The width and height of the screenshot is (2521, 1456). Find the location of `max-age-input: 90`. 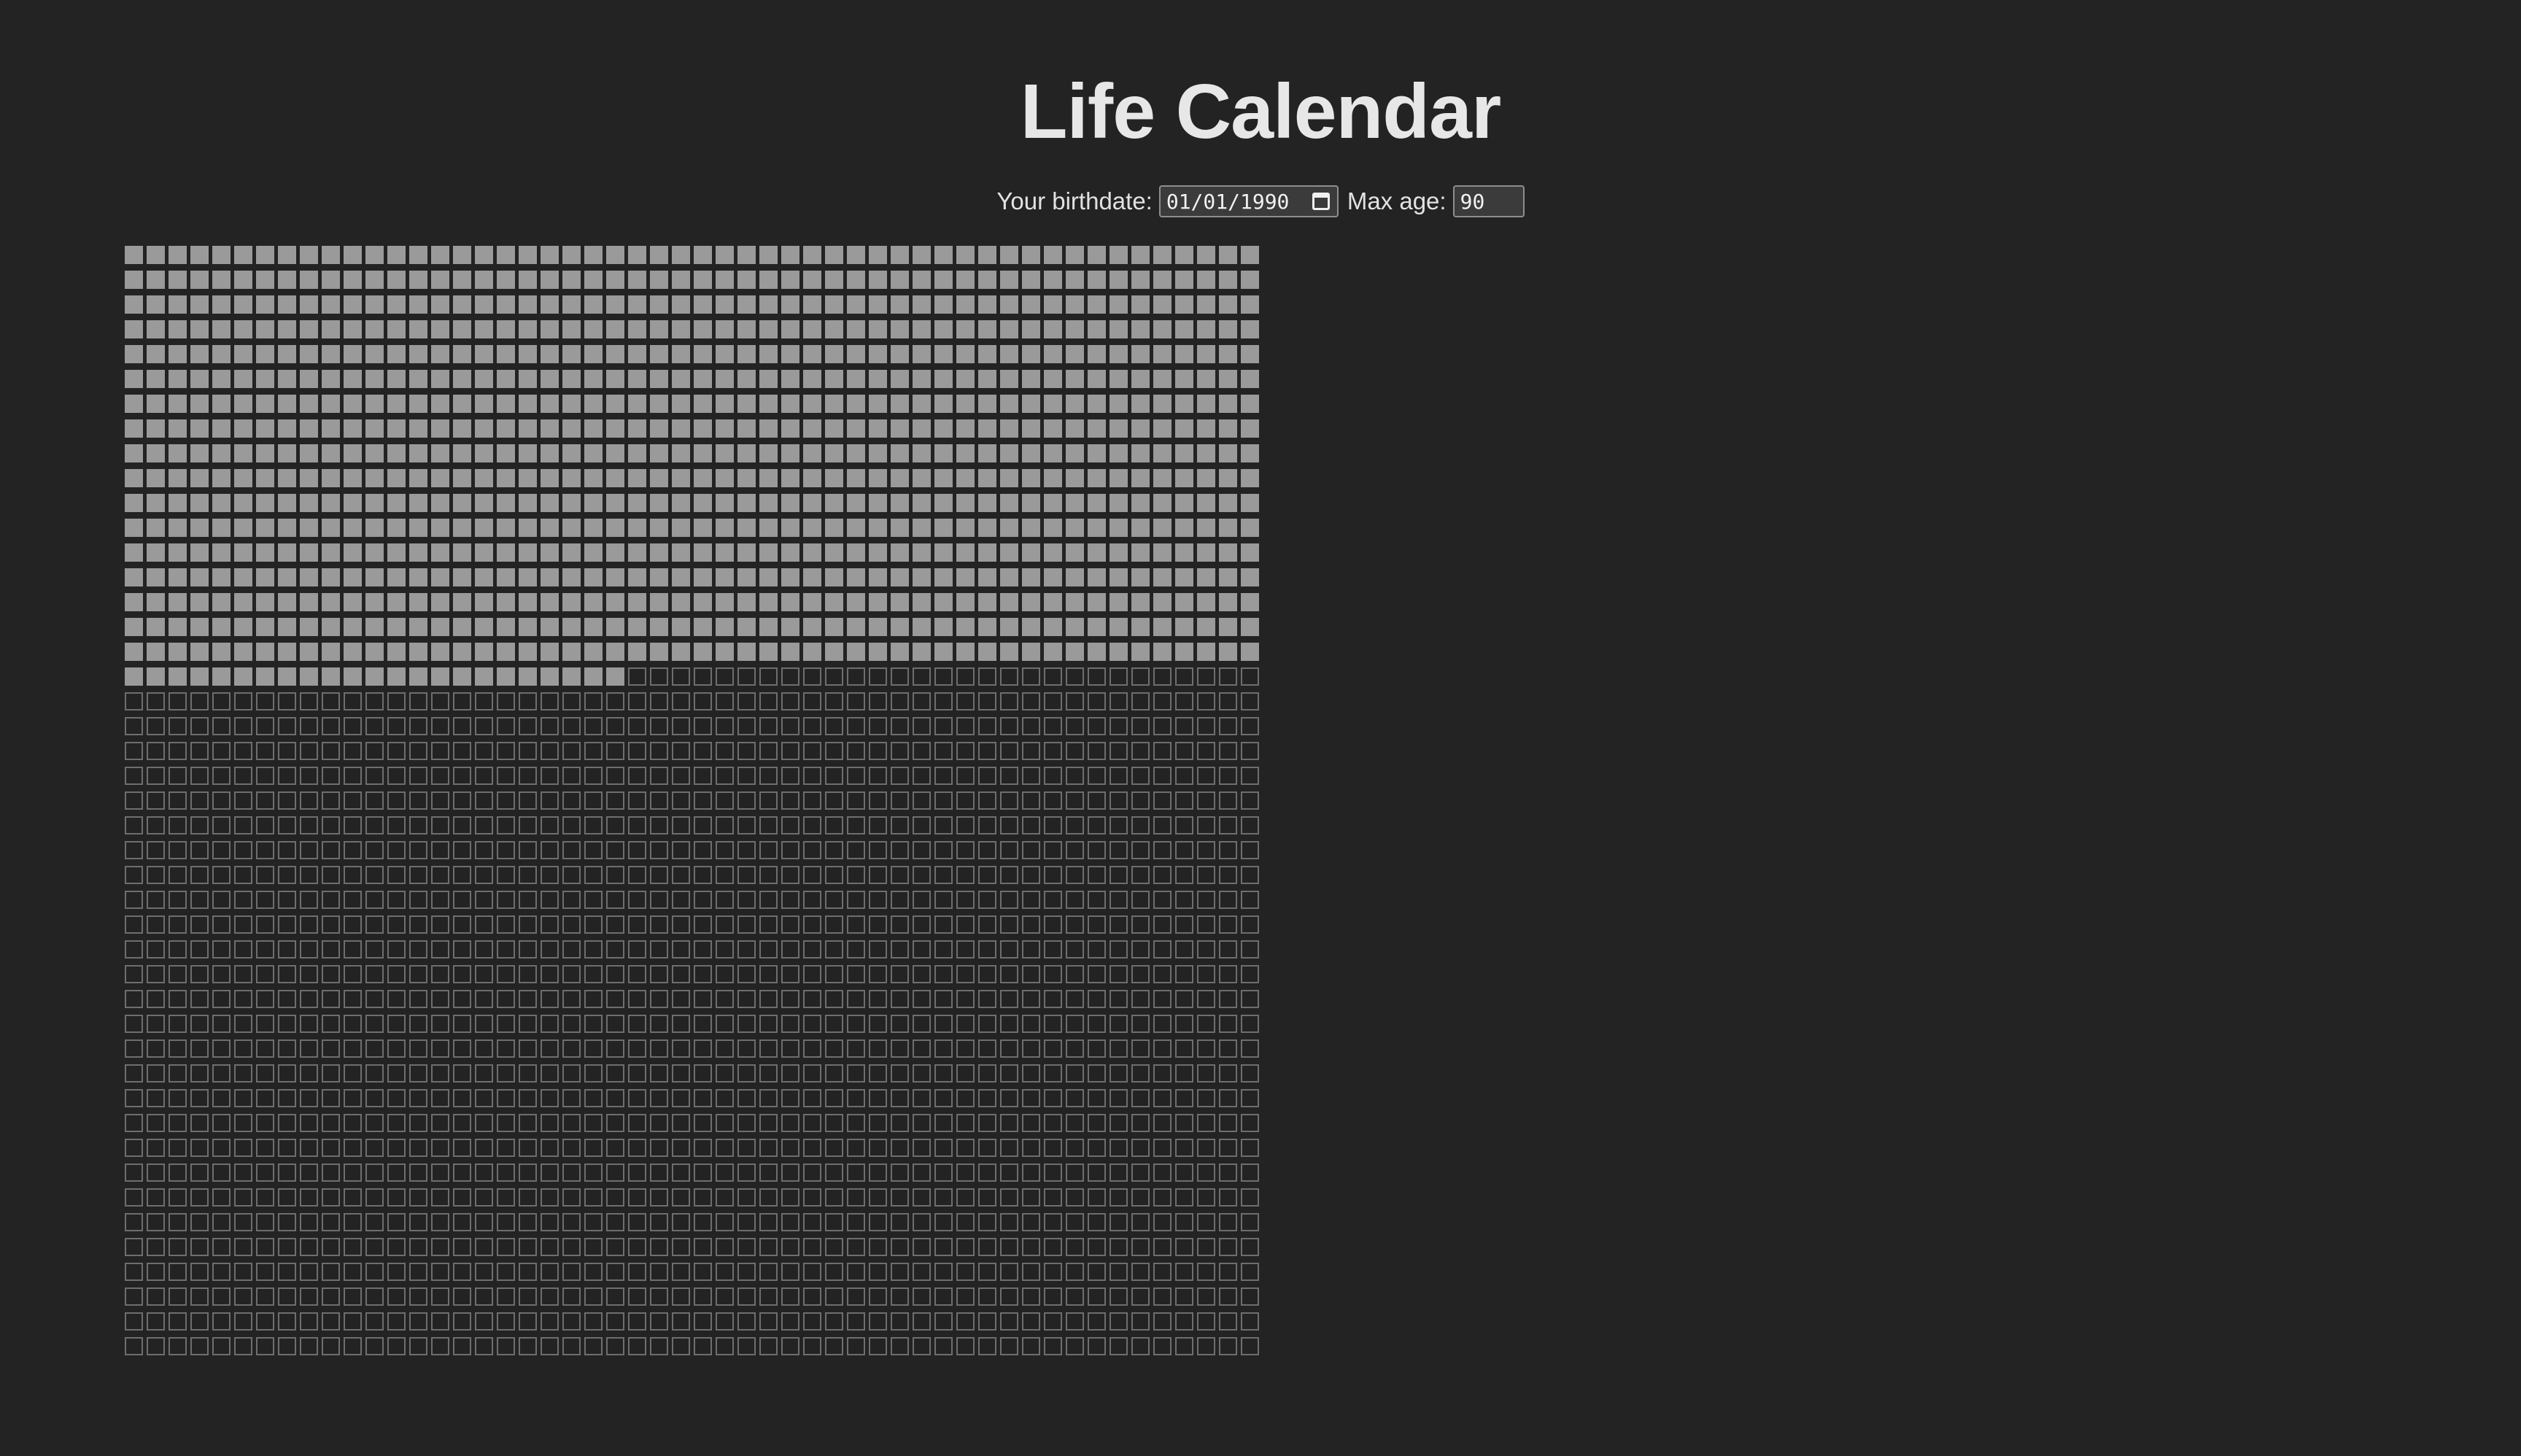

max-age-input: 90 is located at coordinates (1488, 201).